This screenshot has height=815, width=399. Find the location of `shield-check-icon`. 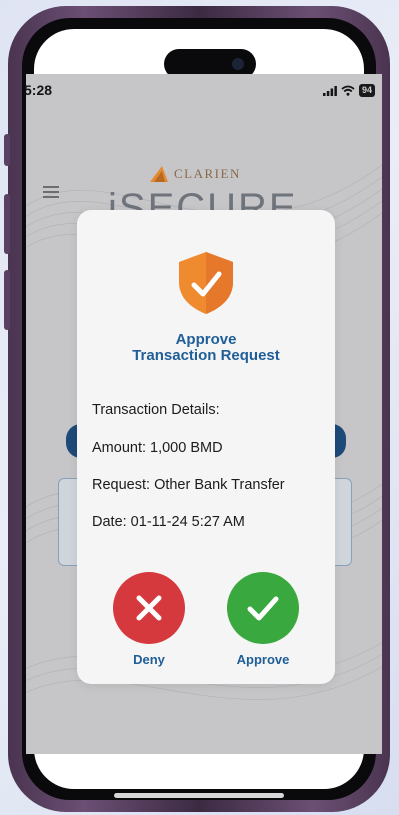

shield-check-icon is located at coordinates (206, 283).